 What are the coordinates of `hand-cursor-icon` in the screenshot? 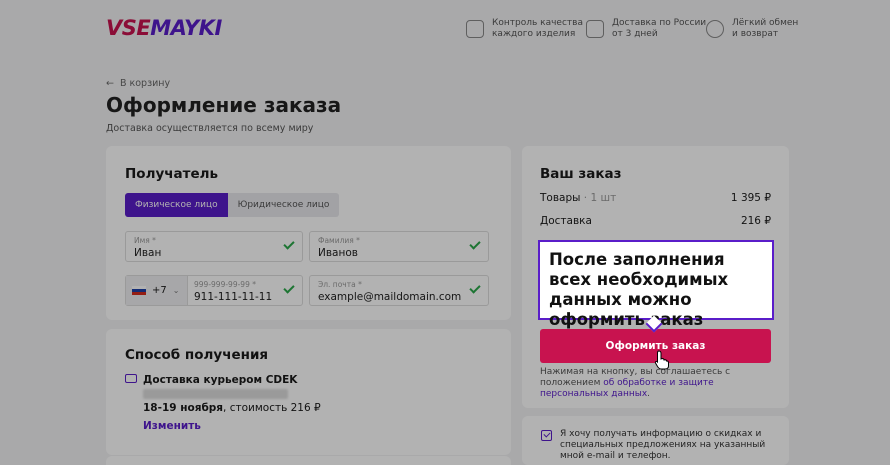 It's located at (661, 360).